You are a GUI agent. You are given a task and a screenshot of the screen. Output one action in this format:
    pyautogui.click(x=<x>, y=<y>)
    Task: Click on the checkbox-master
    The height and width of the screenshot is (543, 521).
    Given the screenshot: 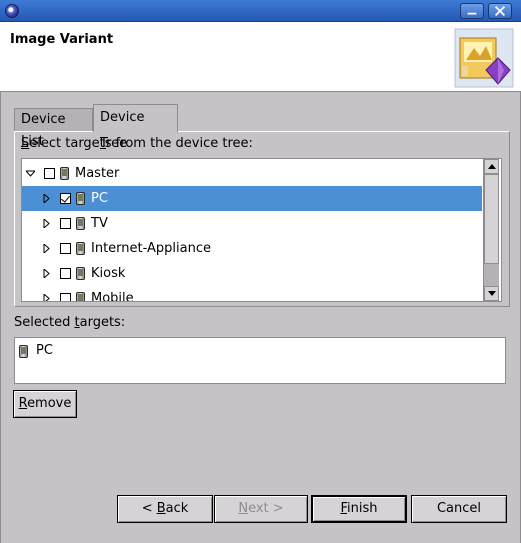 What is the action you would take?
    pyautogui.click(x=49, y=173)
    